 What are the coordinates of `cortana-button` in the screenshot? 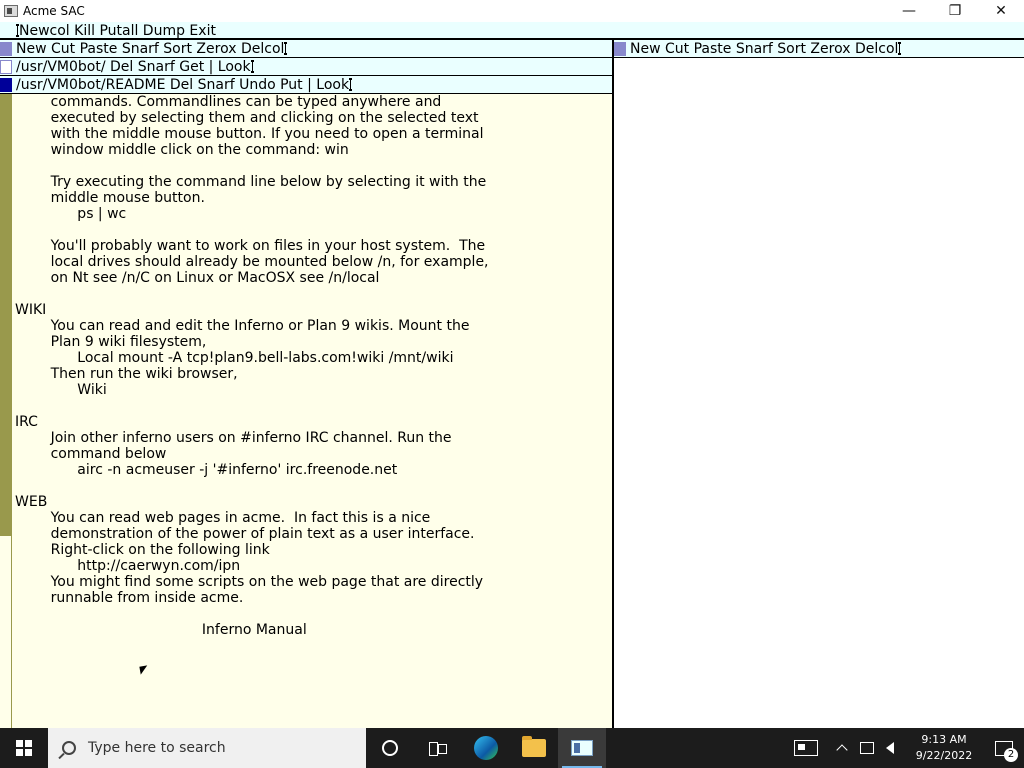 It's located at (390, 748).